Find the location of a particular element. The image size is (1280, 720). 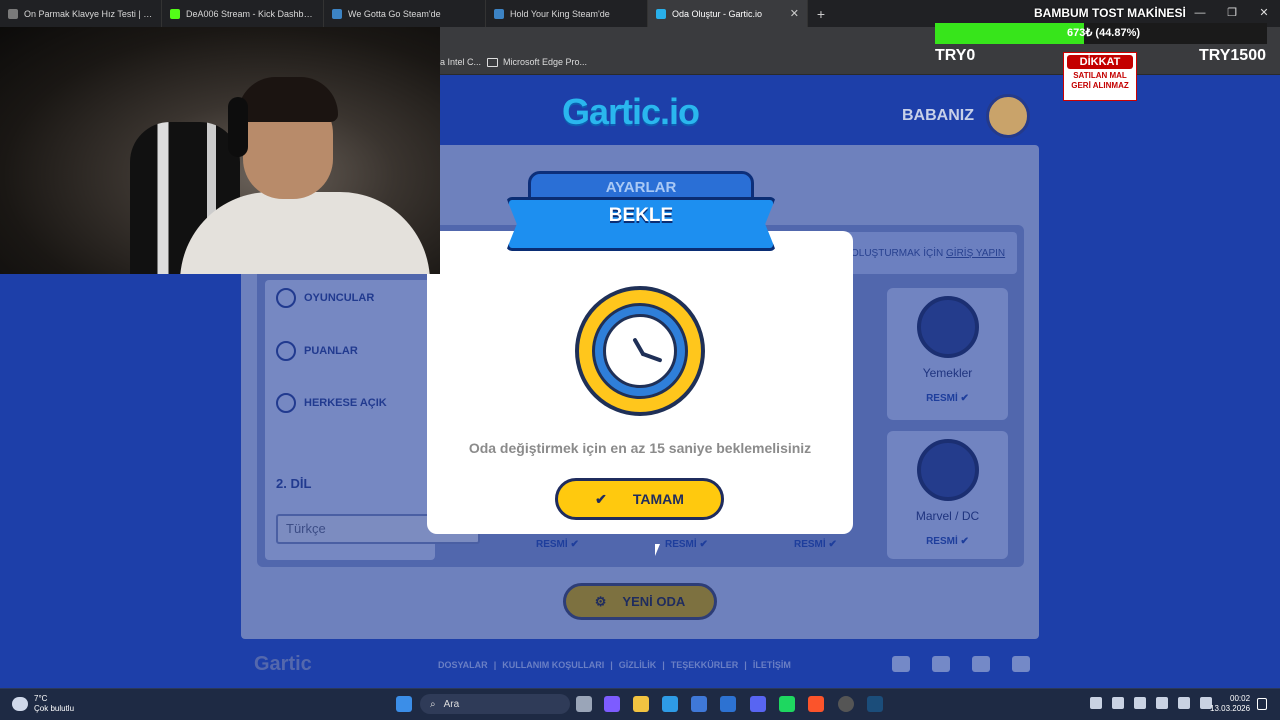

clock-hour-hand is located at coordinates (639, 347).